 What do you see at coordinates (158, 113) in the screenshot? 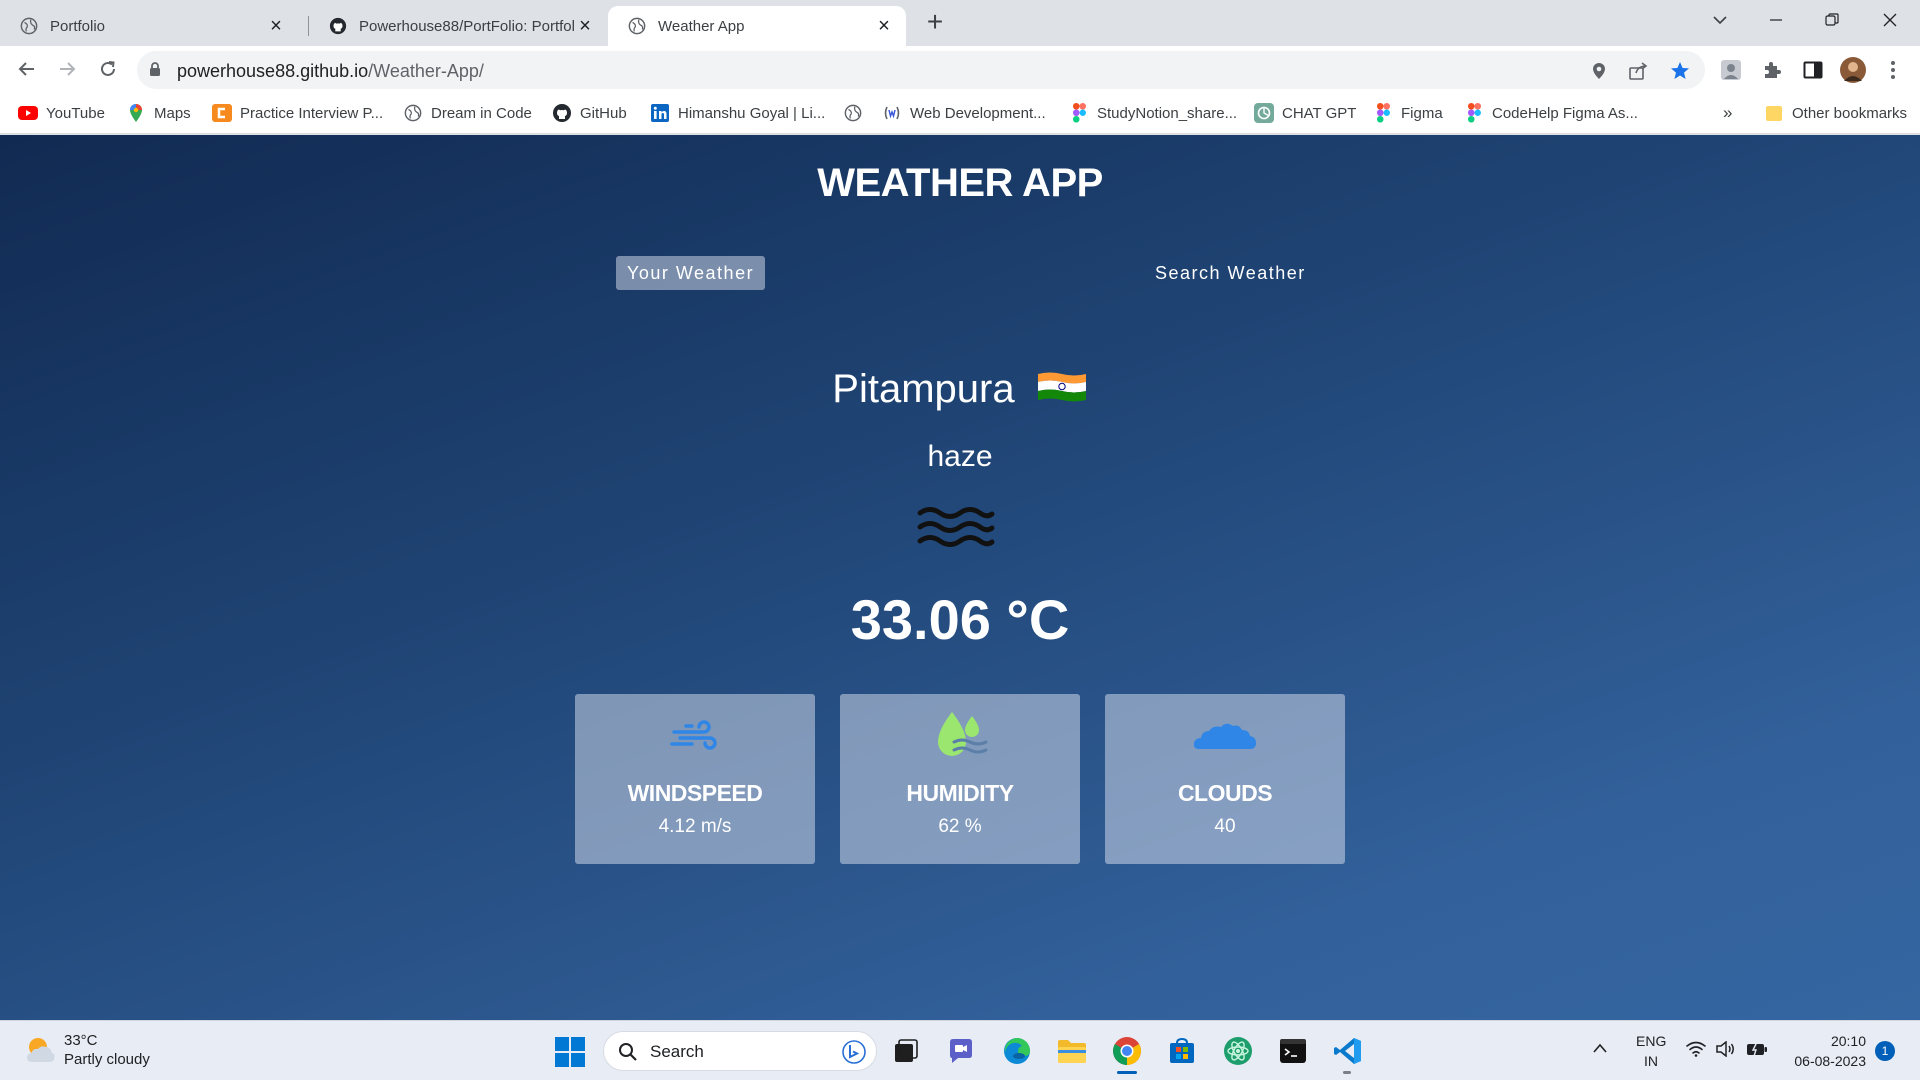
I see `bookmark-maps: Maps` at bounding box center [158, 113].